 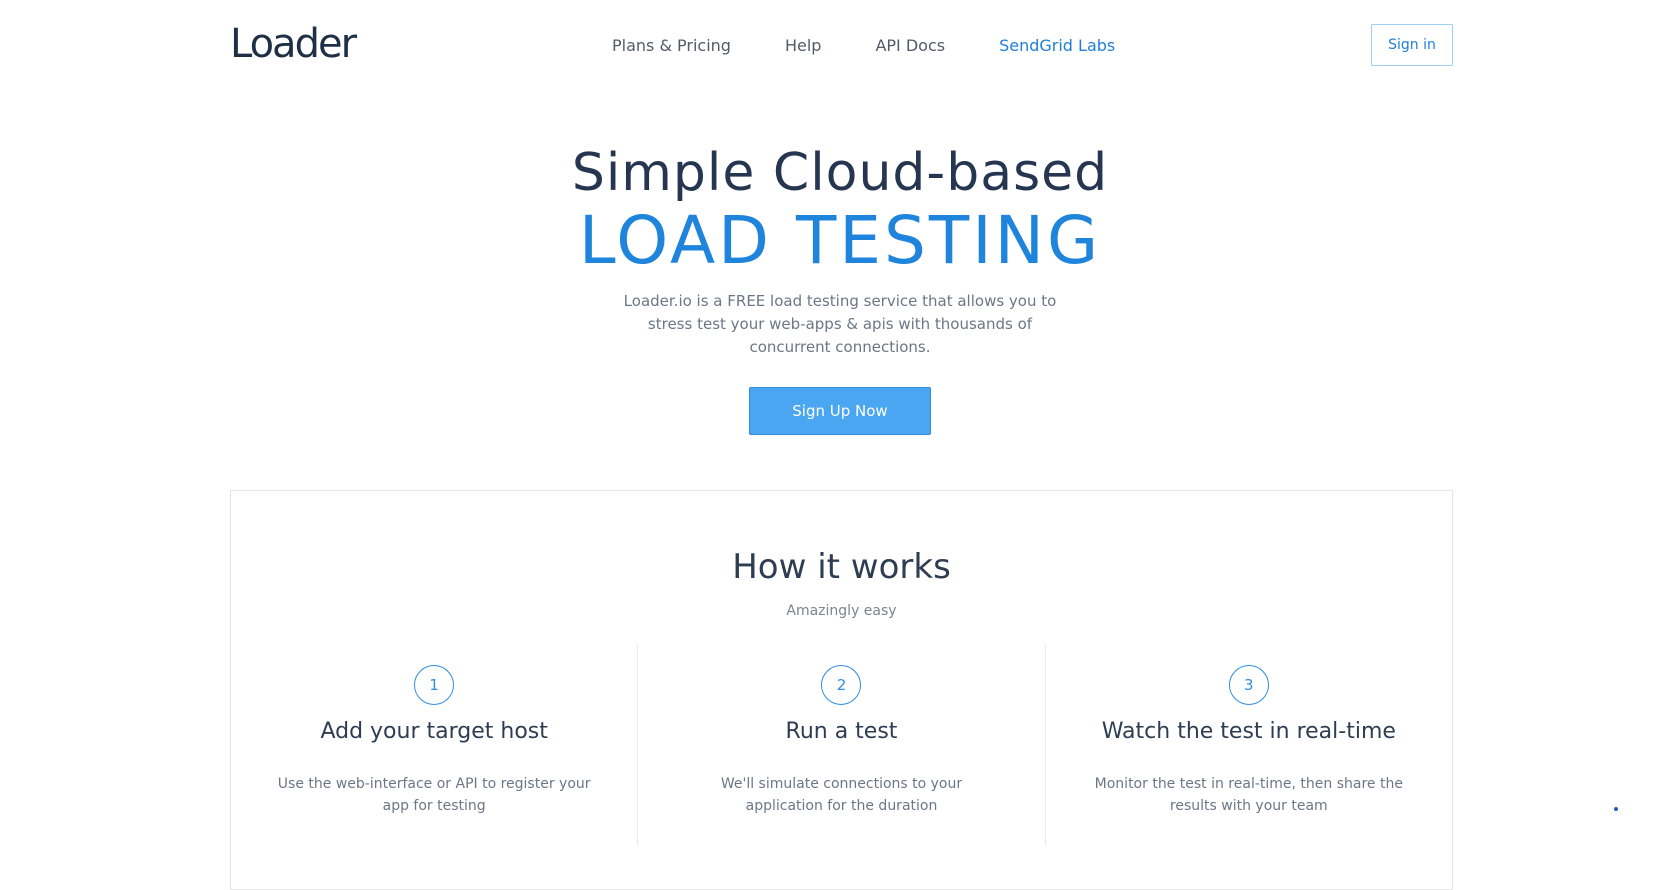 What do you see at coordinates (840, 173) in the screenshot?
I see `hero-title-line1: Simple Cloud-based` at bounding box center [840, 173].